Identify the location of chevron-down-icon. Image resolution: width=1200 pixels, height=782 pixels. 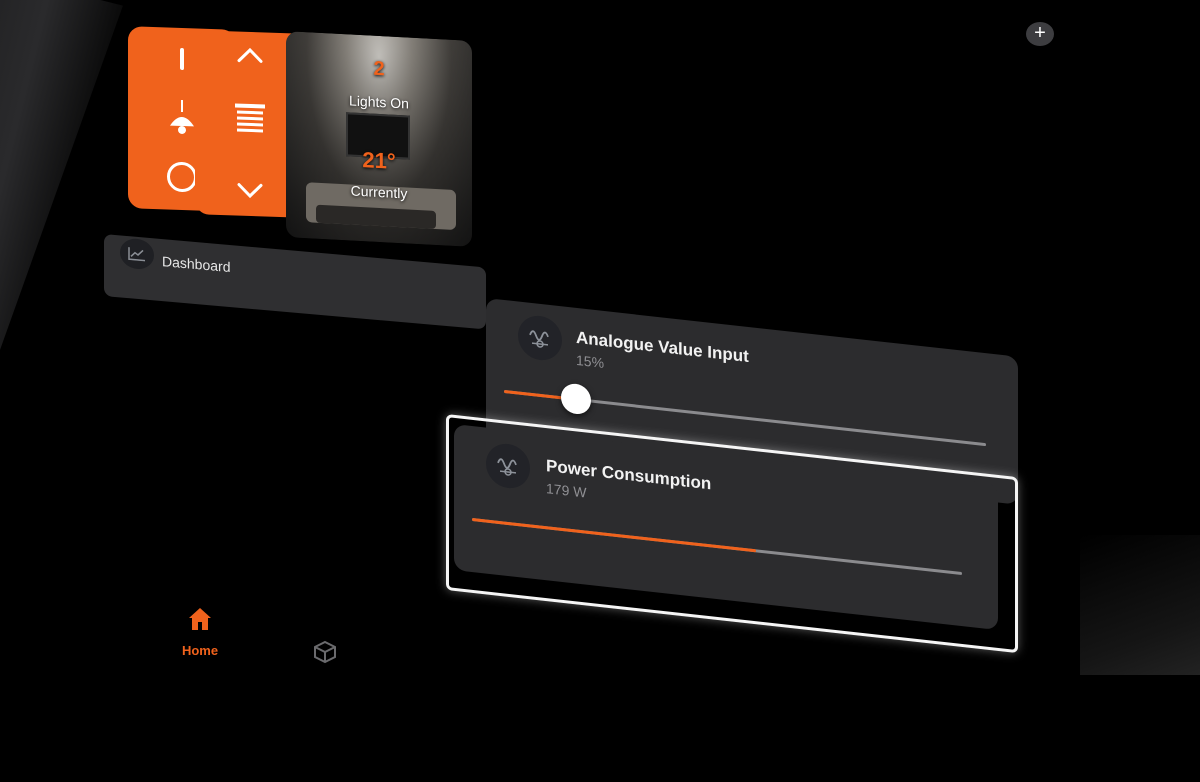
(250, 191).